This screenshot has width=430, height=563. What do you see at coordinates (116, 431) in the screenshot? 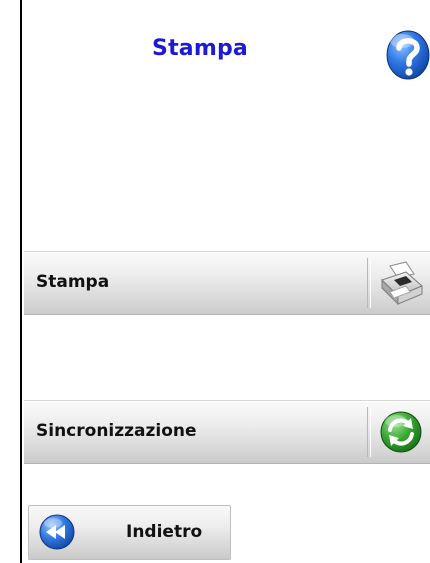
I see `sync-action-label: Sincronizzazione` at bounding box center [116, 431].